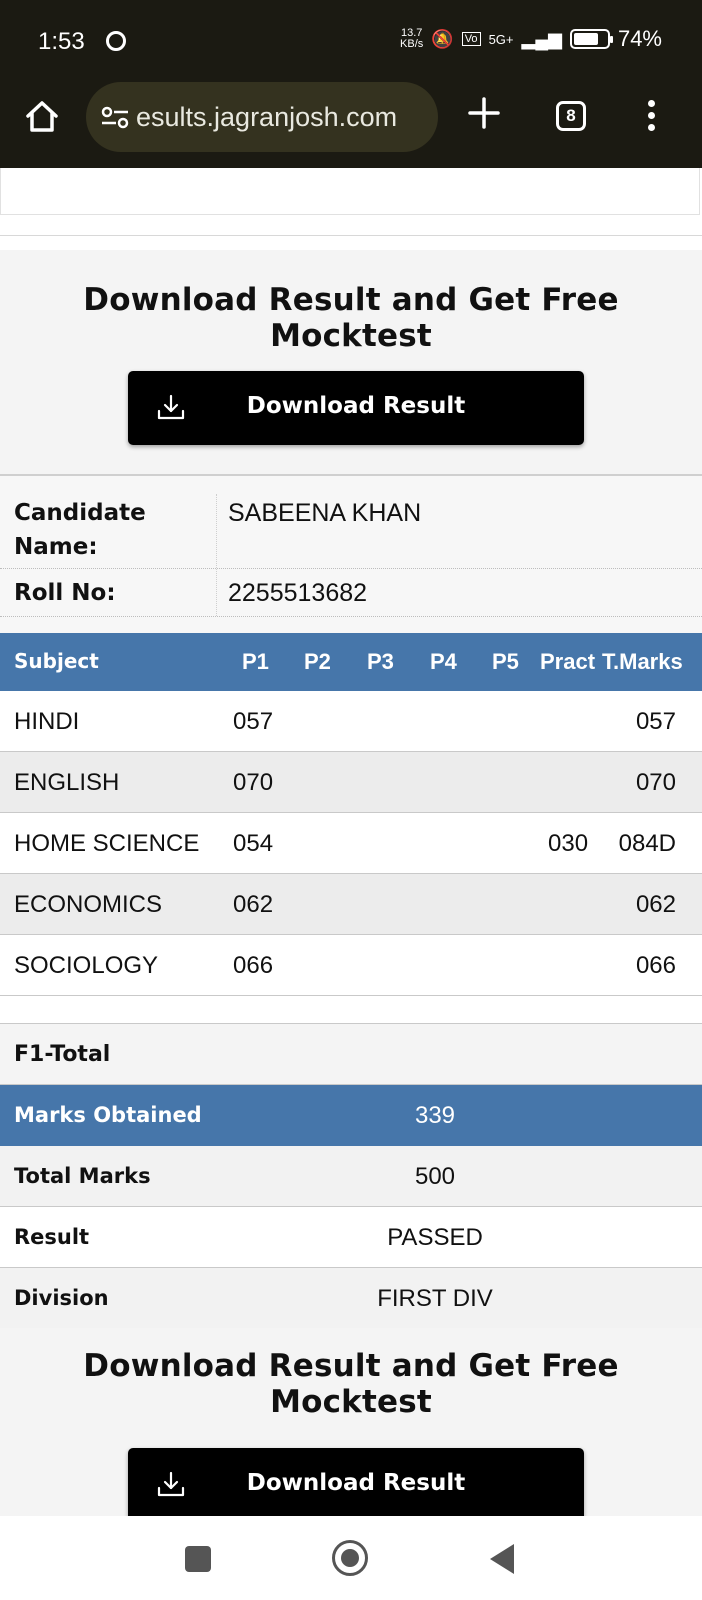 This screenshot has width=702, height=1600. I want to click on recents-icon, so click(198, 1559).